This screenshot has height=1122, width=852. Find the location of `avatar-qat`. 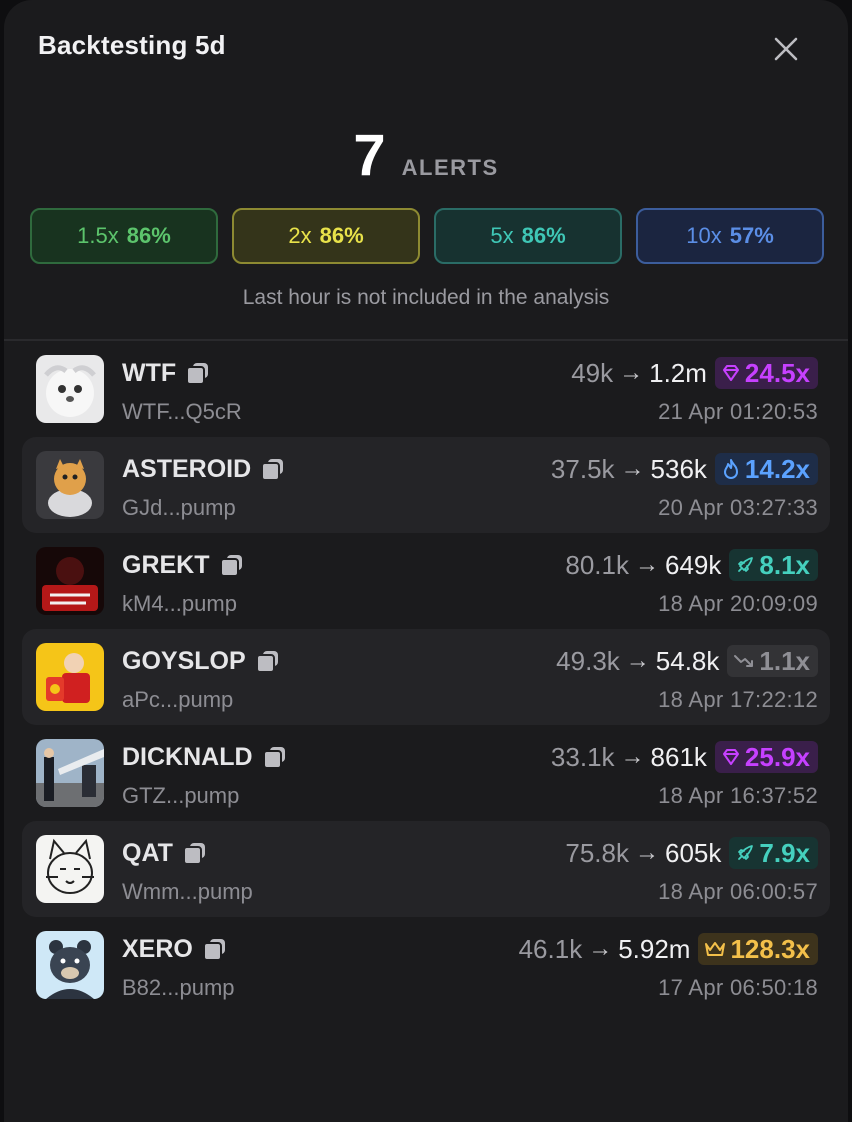

avatar-qat is located at coordinates (70, 869).